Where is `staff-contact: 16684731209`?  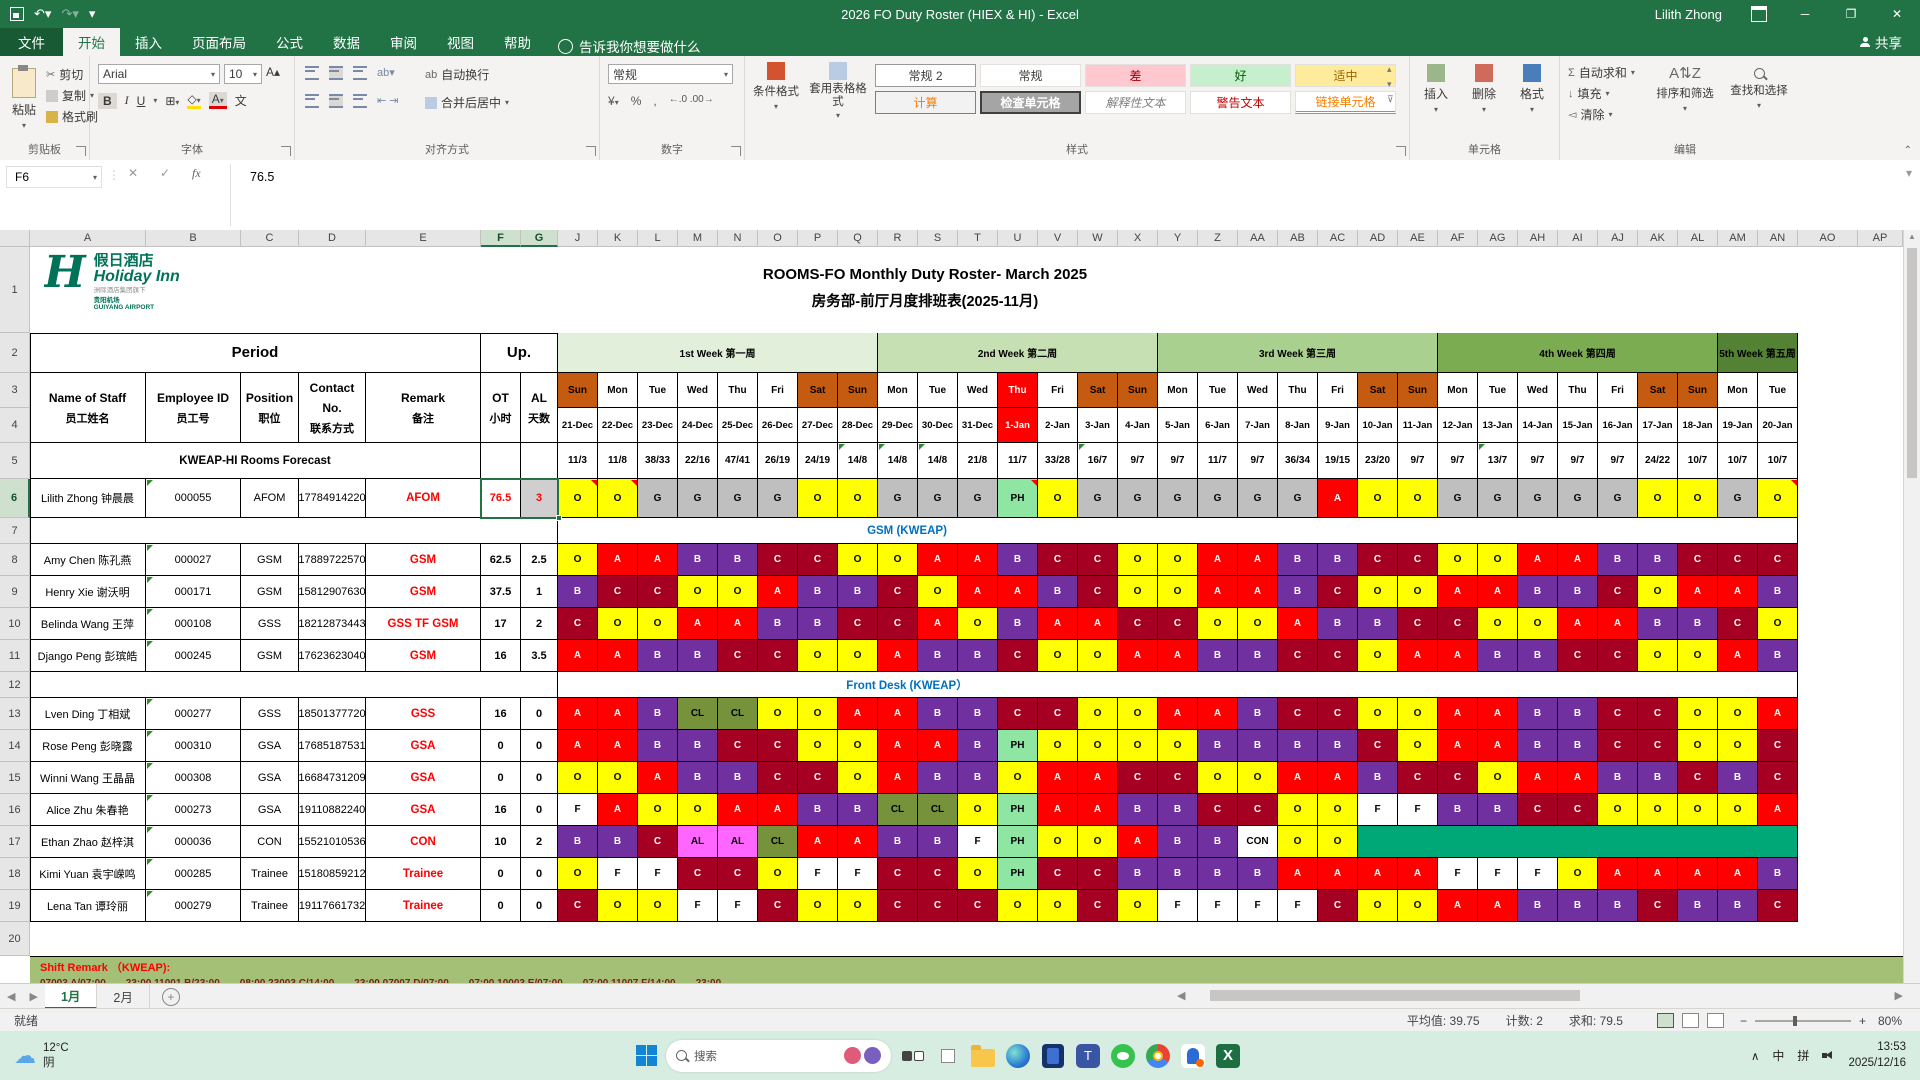
staff-contact: 16684731209 is located at coordinates (332, 778).